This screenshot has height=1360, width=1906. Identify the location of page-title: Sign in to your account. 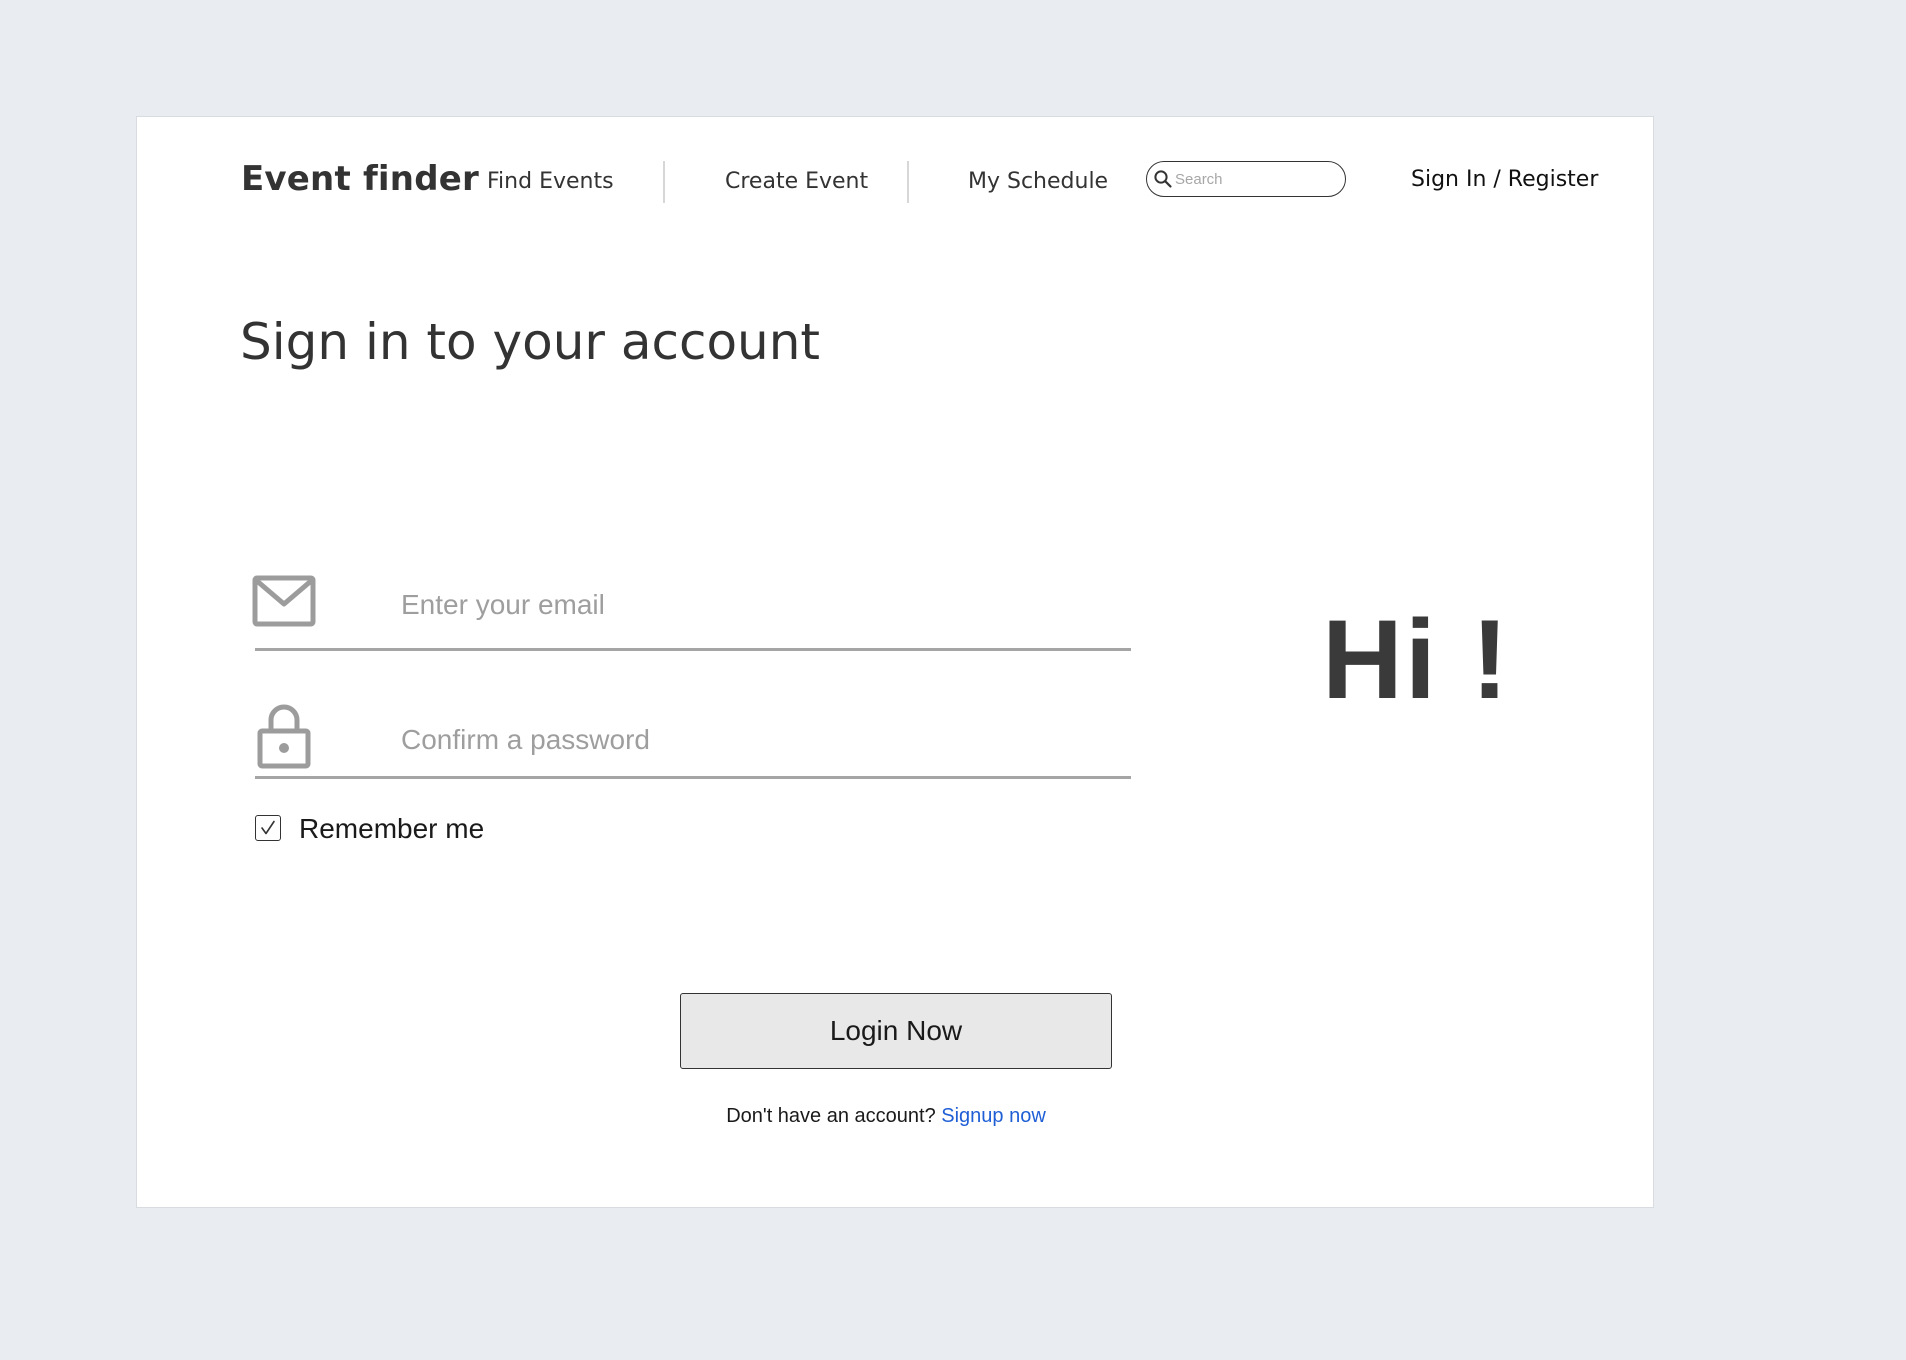
(530, 342).